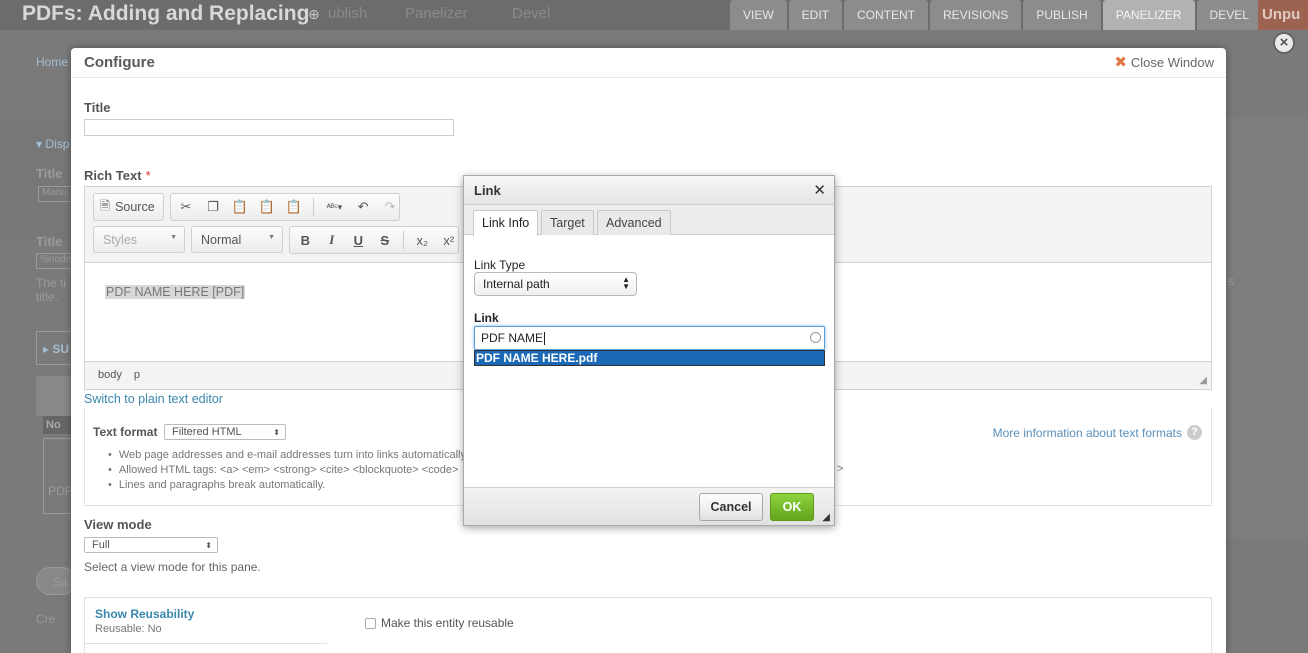  Describe the element at coordinates (390, 207) in the screenshot. I see `redo-icon: ↷` at that location.